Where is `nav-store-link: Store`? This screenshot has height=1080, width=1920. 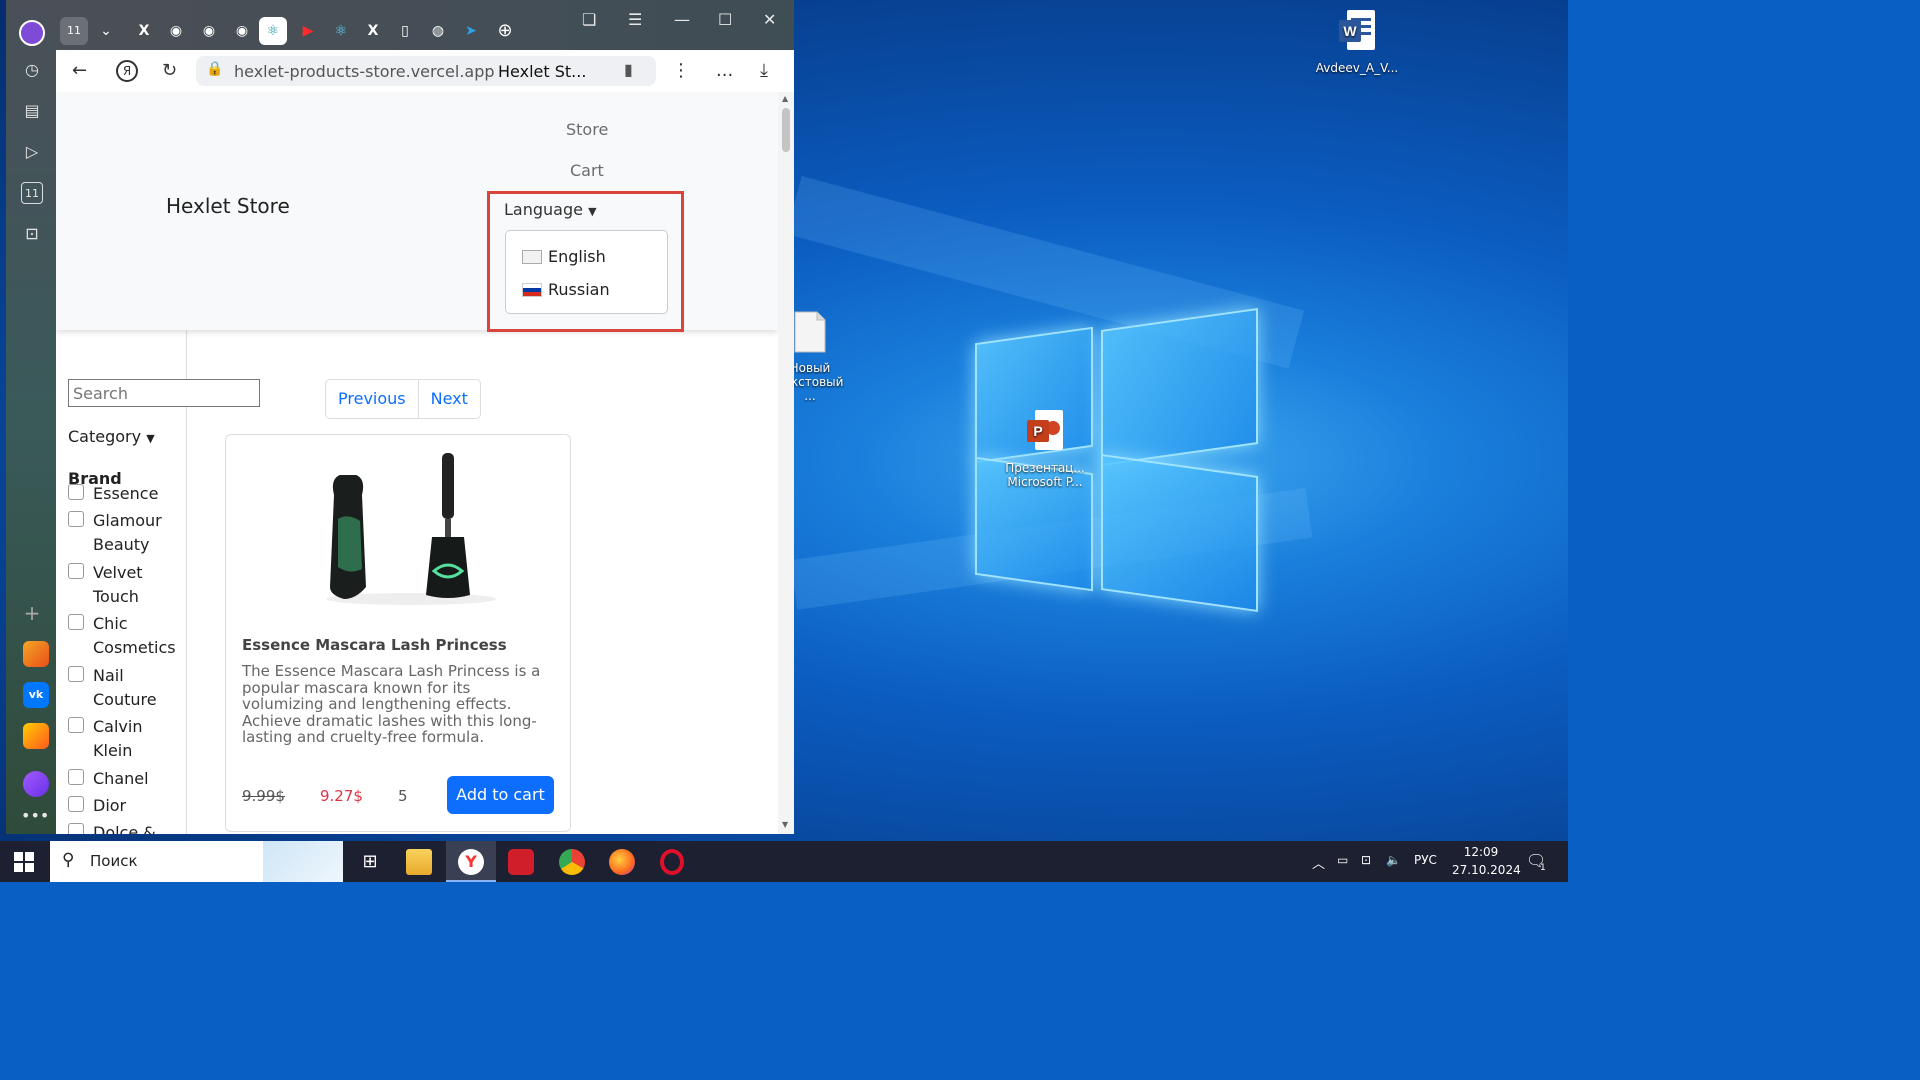
nav-store-link: Store is located at coordinates (587, 129).